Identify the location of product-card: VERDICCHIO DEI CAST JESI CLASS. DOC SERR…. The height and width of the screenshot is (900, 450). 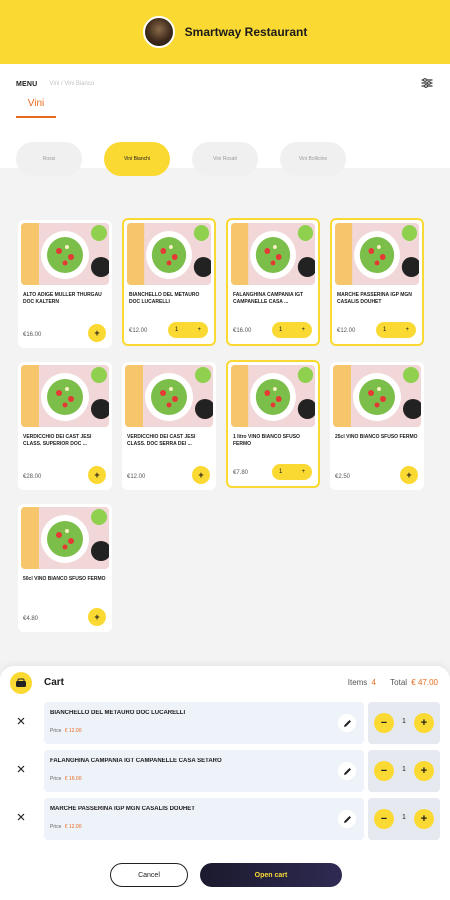
(169, 426).